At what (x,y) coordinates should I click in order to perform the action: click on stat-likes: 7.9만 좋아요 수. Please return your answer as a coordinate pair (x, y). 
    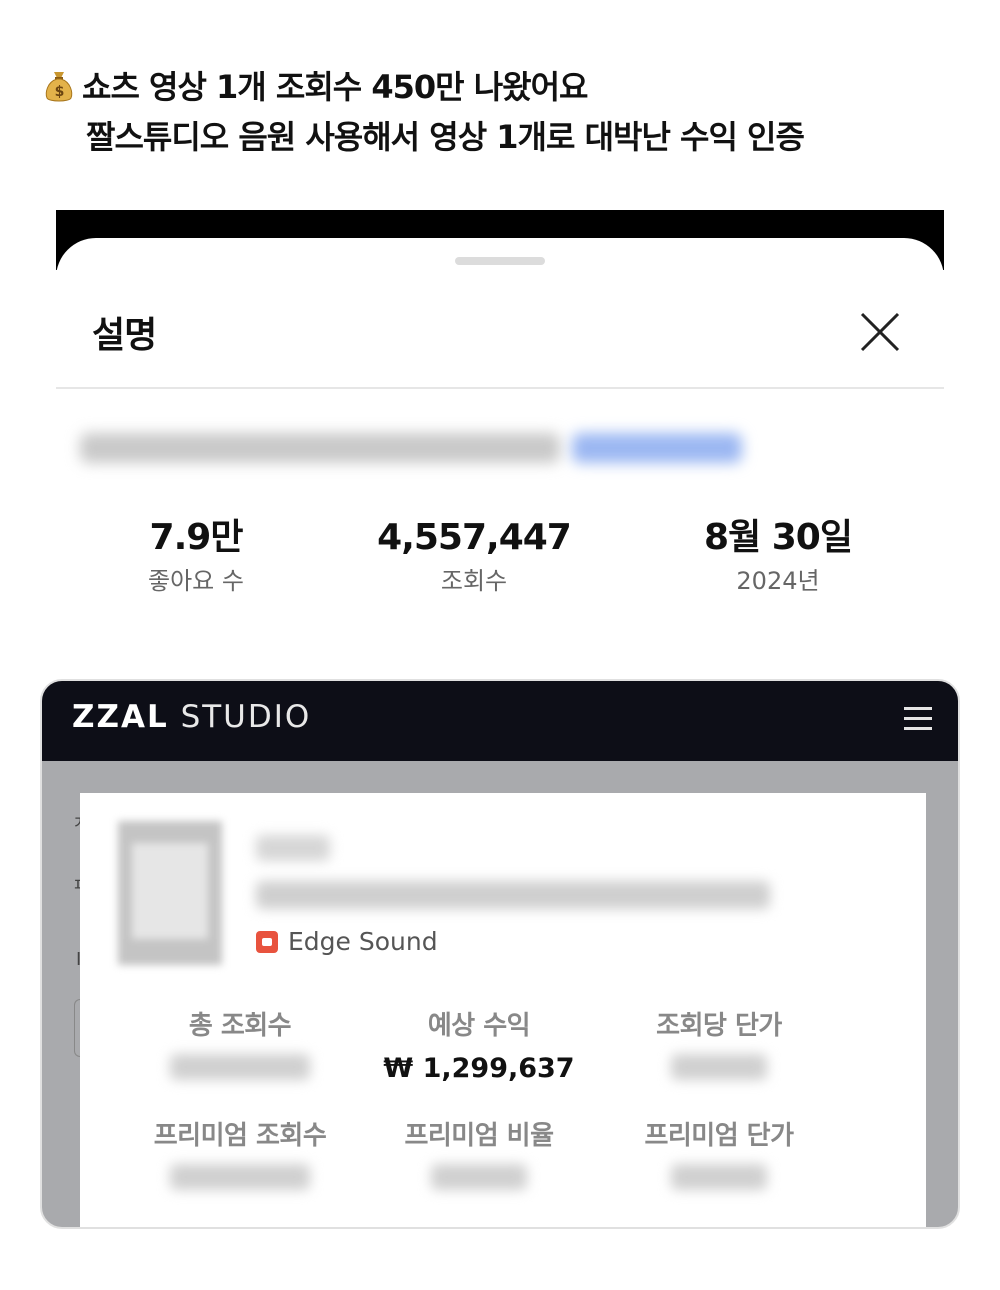
    Looking at the image, I should click on (196, 556).